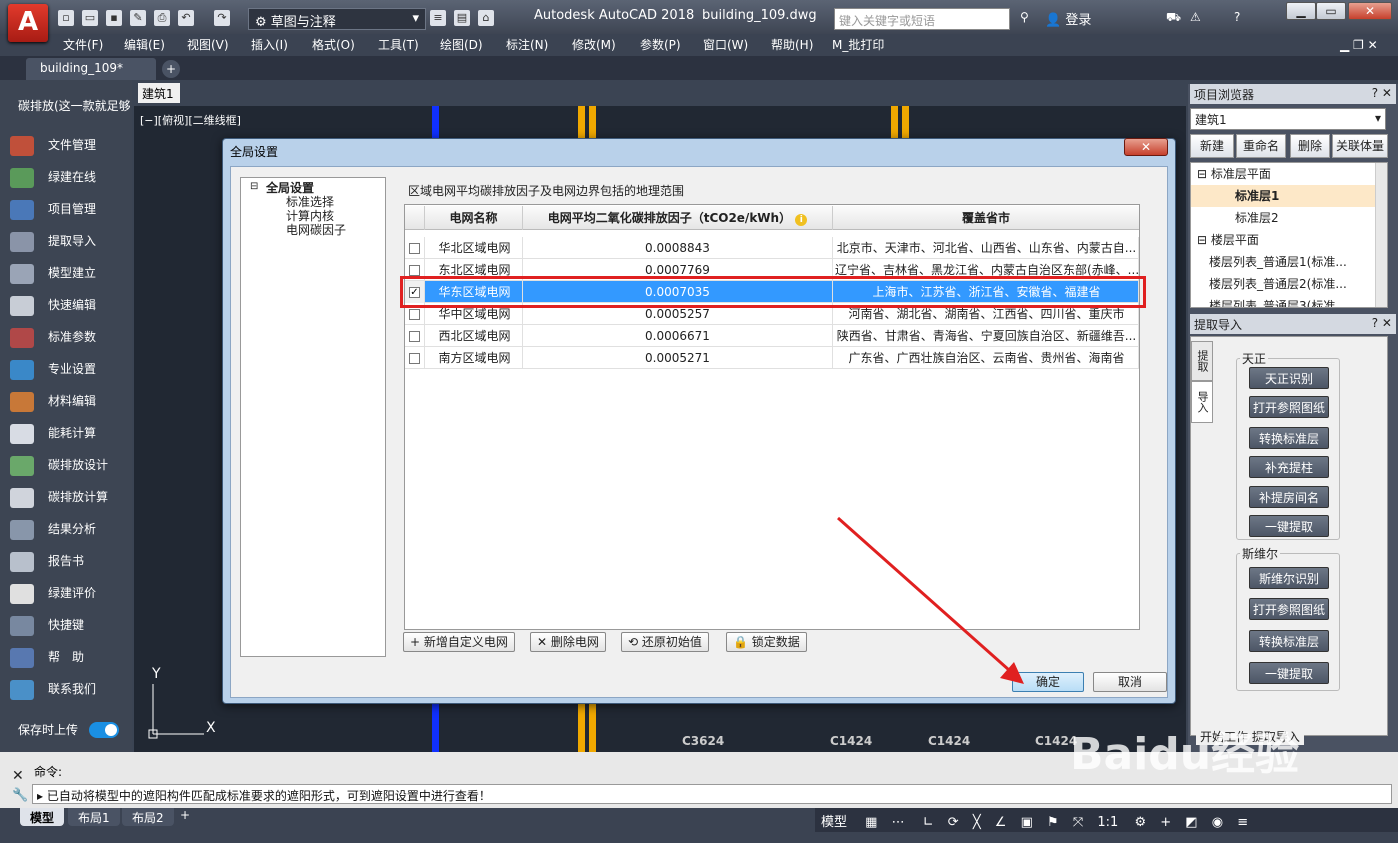 This screenshot has height=843, width=1398. What do you see at coordinates (678, 336) in the screenshot?
I see `cell-factor: 0.0006671` at bounding box center [678, 336].